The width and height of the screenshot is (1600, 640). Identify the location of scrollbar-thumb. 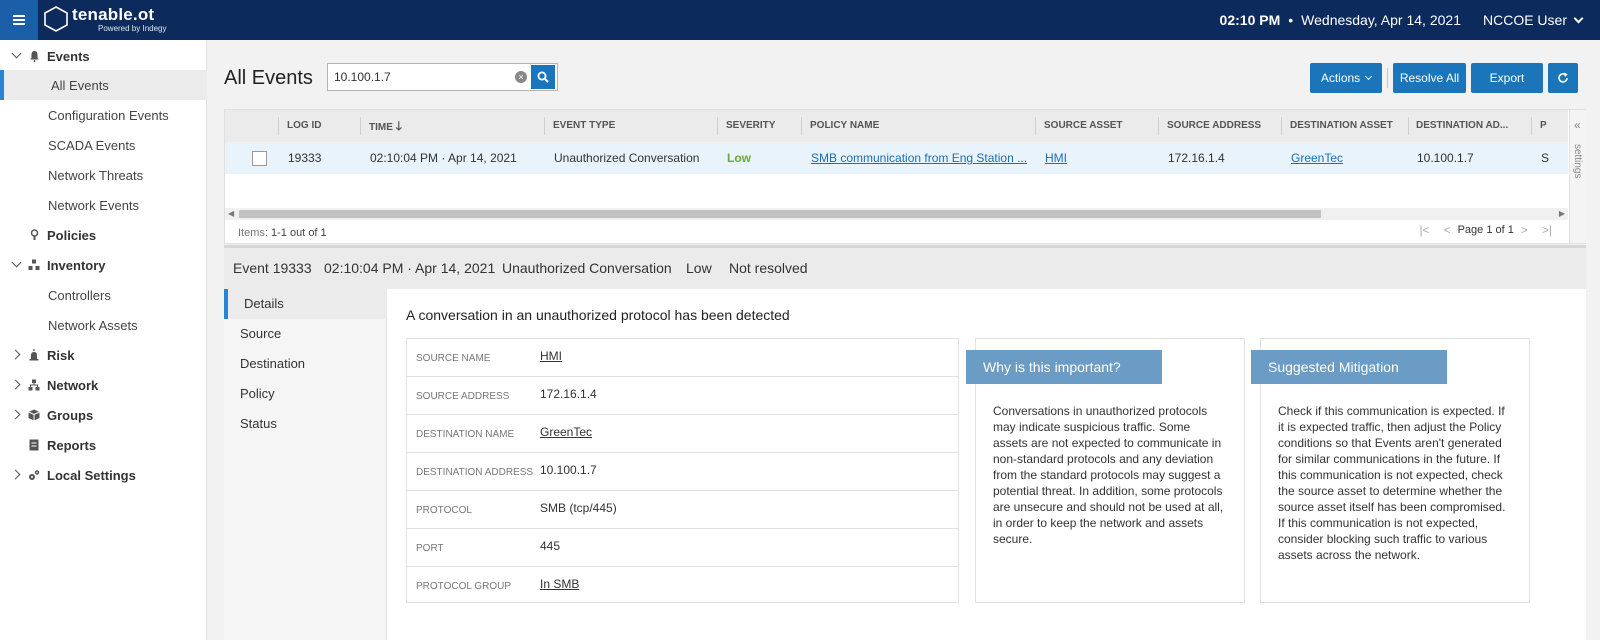
(780, 214).